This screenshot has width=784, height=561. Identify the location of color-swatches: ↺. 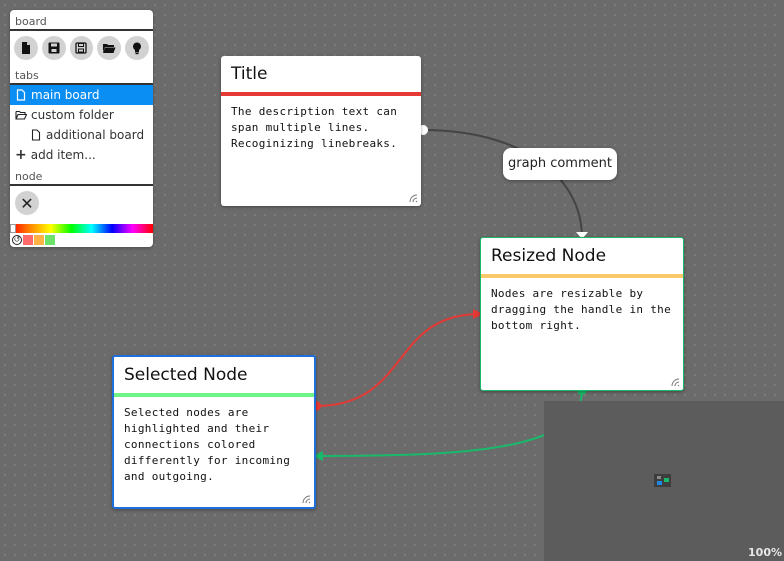
(33, 240).